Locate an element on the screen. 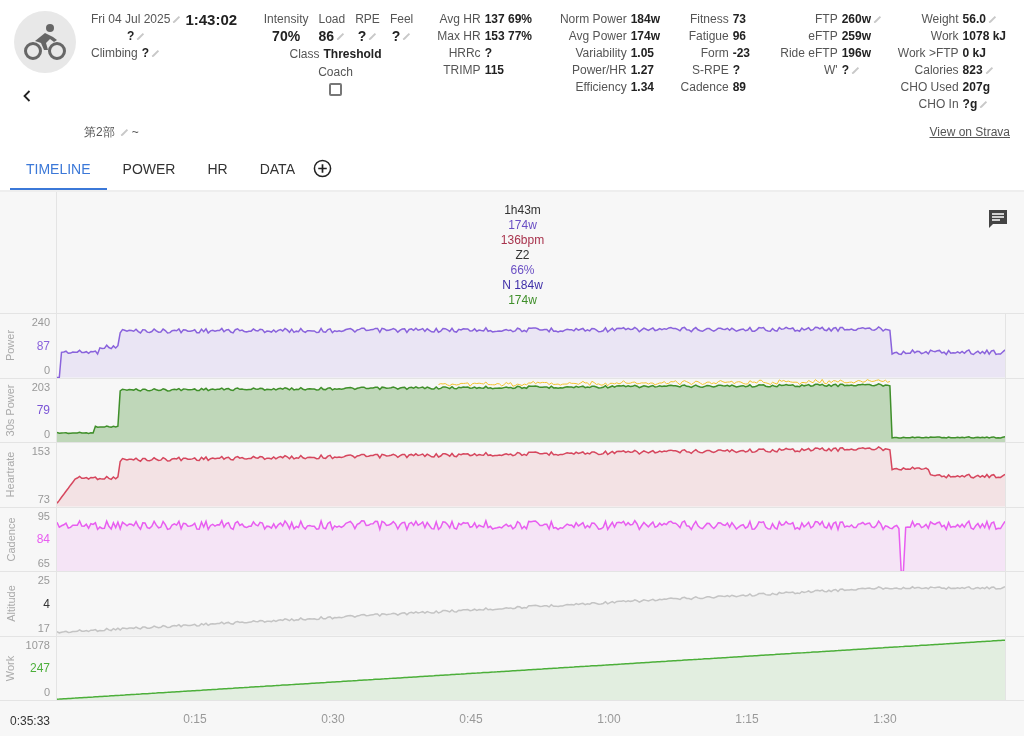  stat-label: HRRc is located at coordinates (464, 53).